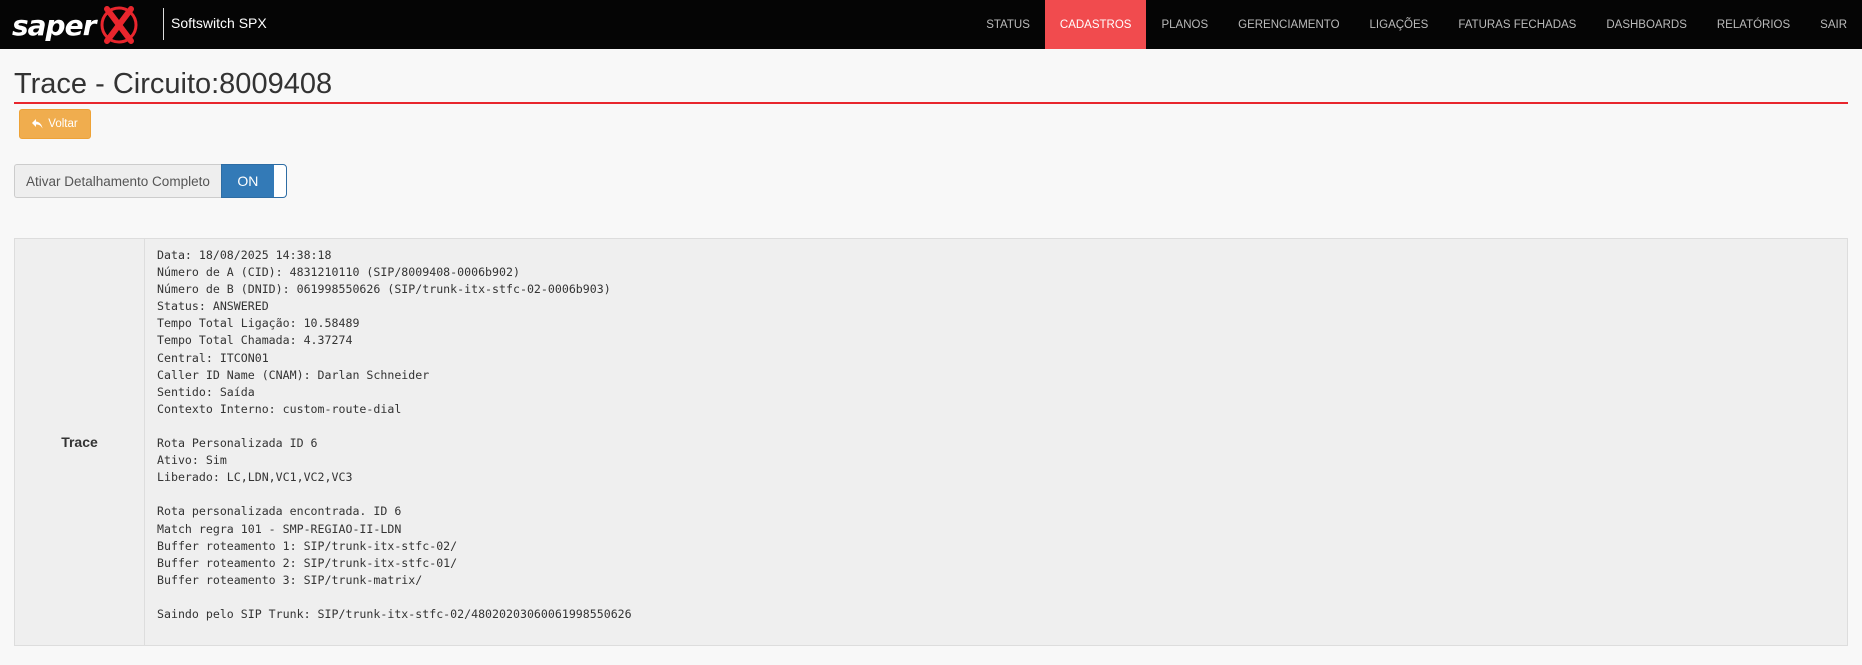 The width and height of the screenshot is (1862, 665). Describe the element at coordinates (54, 25) in the screenshot. I see `brand-wordmark: saper` at that location.